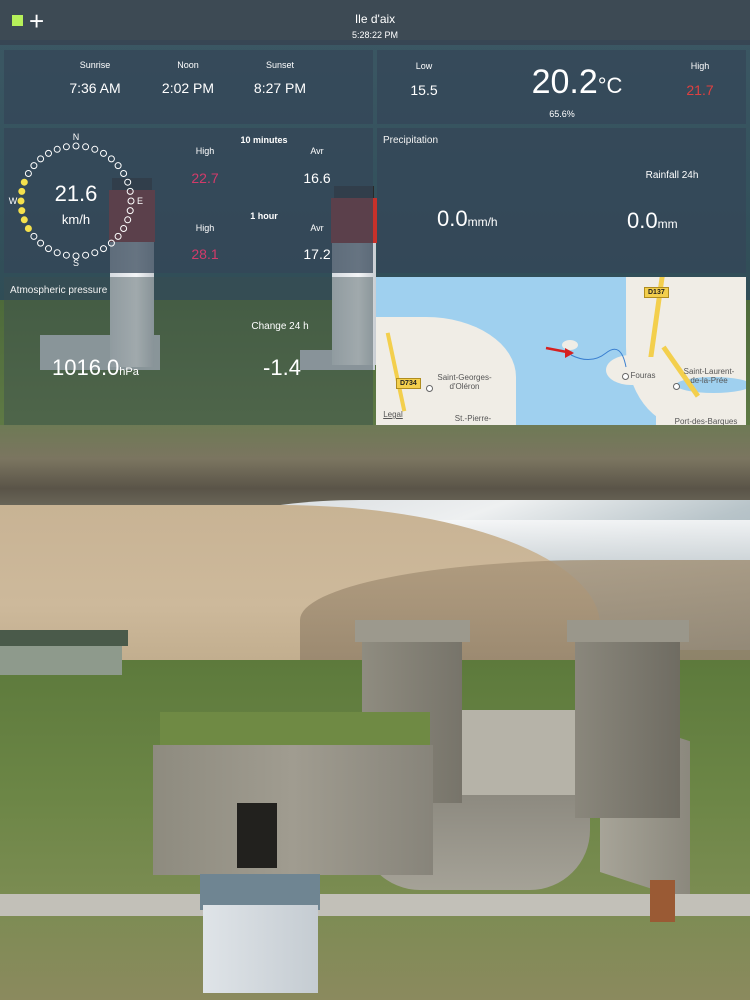 The height and width of the screenshot is (1000, 750). I want to click on left-shed-roof, so click(64, 638).